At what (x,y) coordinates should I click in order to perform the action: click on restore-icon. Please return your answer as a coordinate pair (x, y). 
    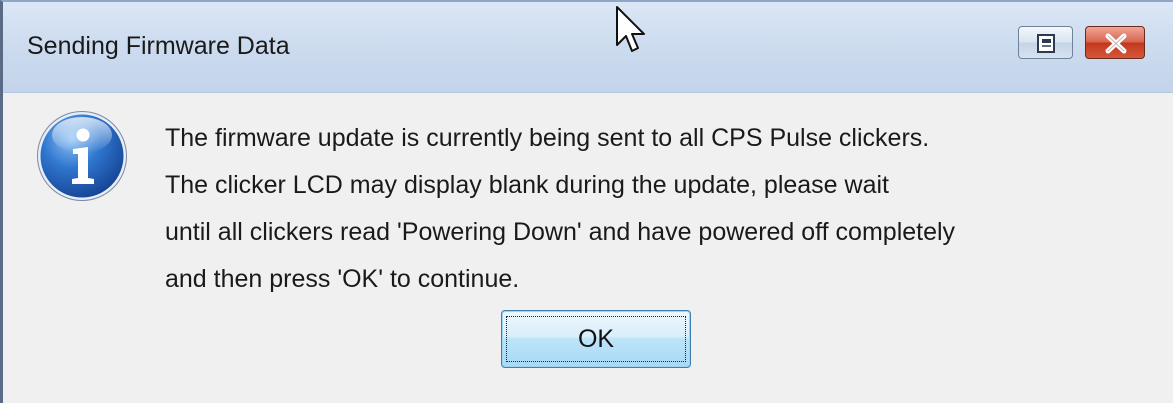
    Looking at the image, I should click on (1046, 43).